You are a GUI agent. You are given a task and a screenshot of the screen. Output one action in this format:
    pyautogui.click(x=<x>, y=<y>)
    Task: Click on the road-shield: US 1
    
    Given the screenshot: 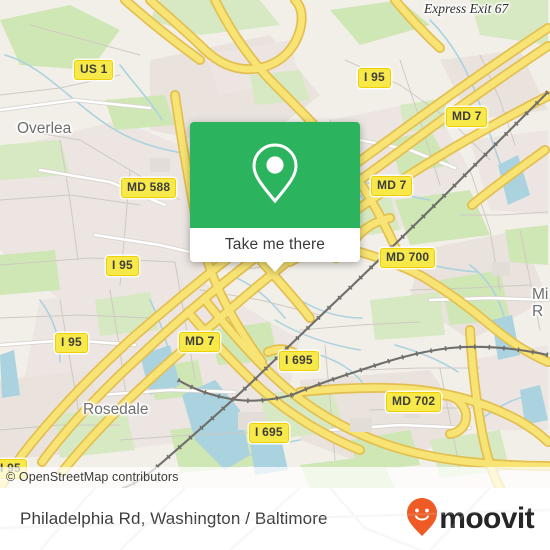 What is the action you would take?
    pyautogui.click(x=94, y=70)
    